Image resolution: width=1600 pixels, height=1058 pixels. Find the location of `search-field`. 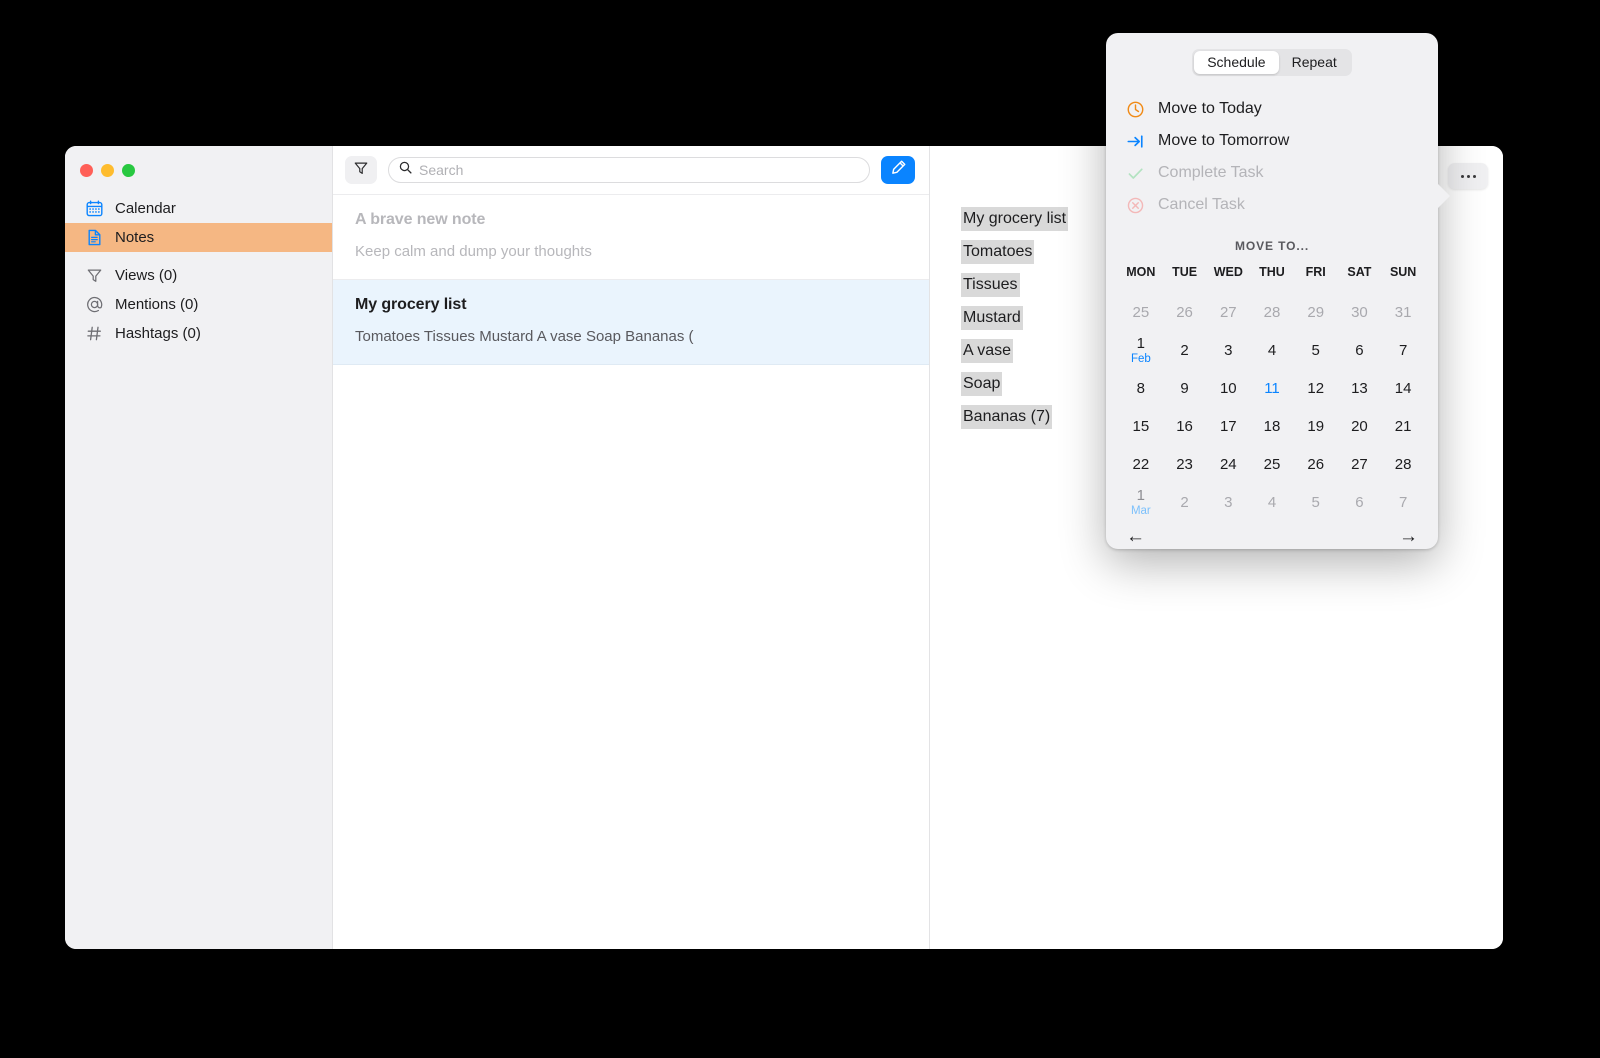

search-field is located at coordinates (629, 170).